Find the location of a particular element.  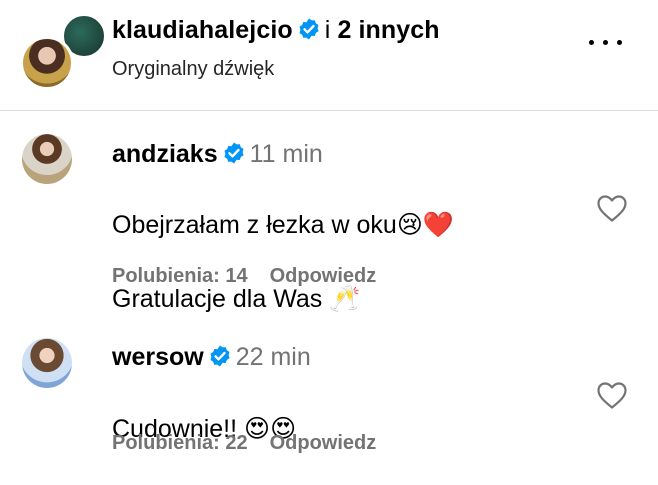

more-horizontal-icon is located at coordinates (606, 42).